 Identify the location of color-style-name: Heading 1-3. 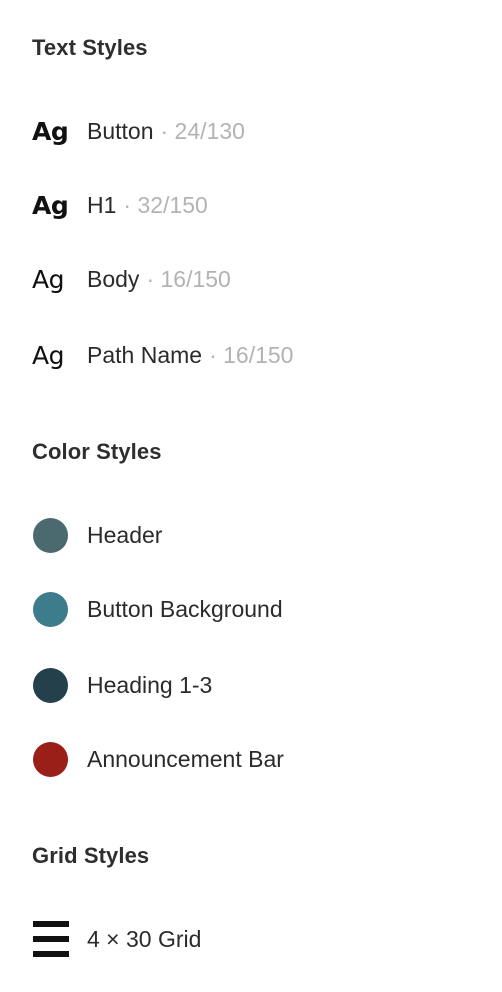
(150, 684).